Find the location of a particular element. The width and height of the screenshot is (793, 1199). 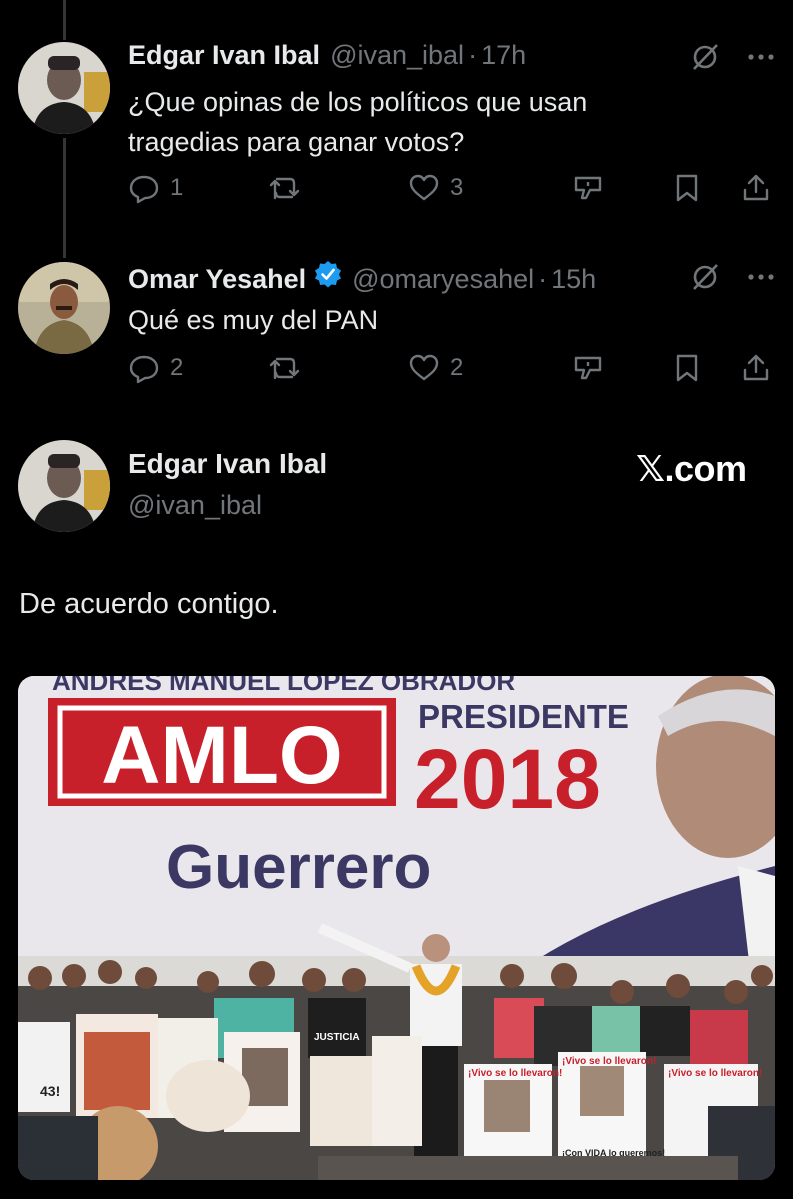

post-text: De acuerdo contigo. is located at coordinates (149, 604).